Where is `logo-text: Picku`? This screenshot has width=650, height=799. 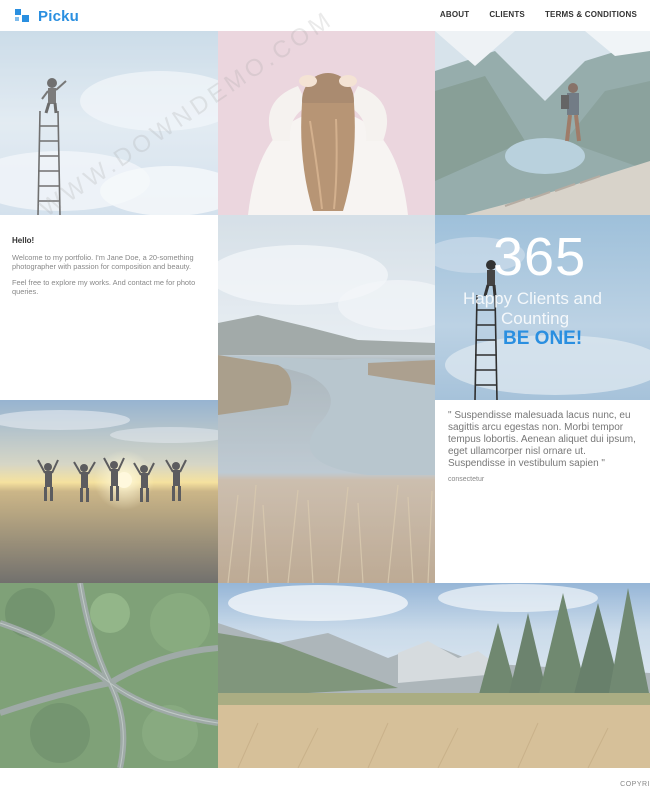 logo-text: Picku is located at coordinates (59, 16).